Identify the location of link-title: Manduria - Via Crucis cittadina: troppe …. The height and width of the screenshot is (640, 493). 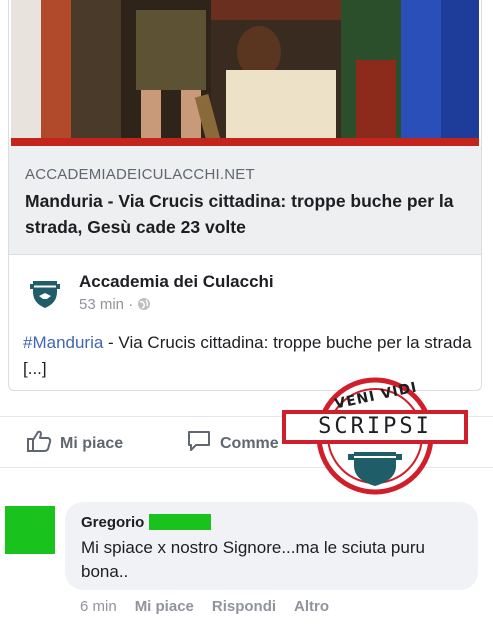
(245, 214).